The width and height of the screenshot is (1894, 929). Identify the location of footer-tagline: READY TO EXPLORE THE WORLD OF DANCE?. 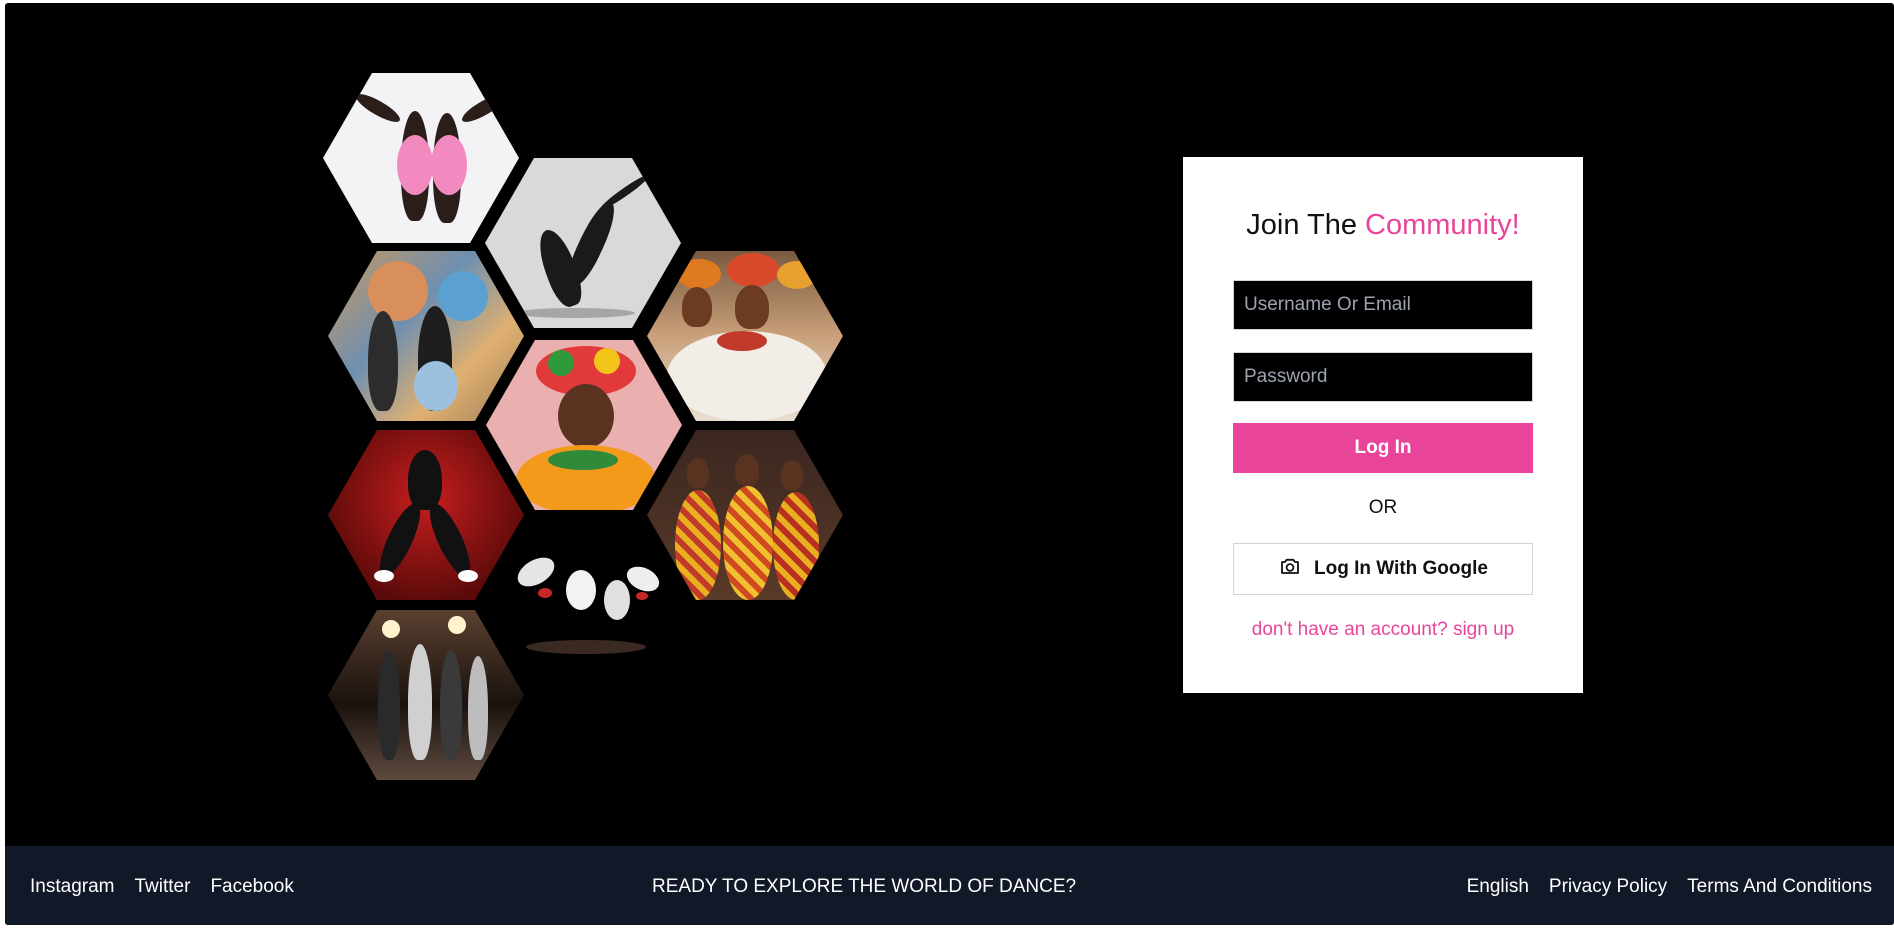
(864, 886).